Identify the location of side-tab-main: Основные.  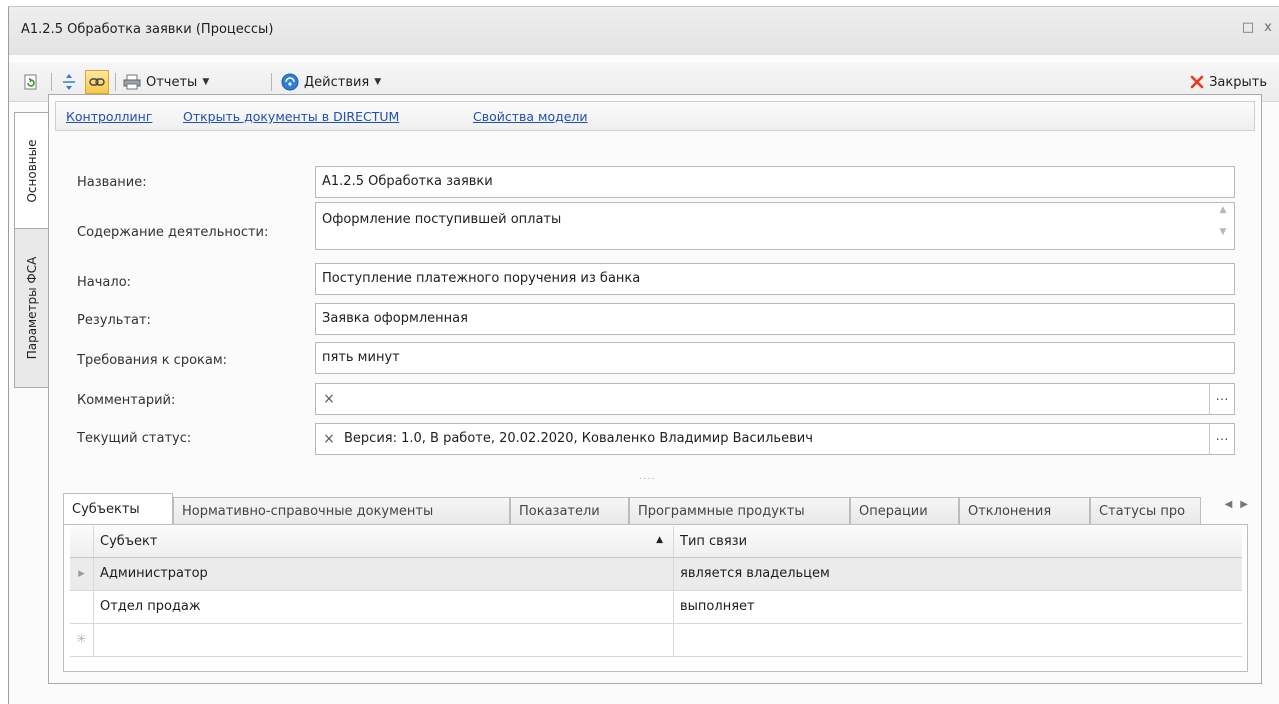
(31, 171).